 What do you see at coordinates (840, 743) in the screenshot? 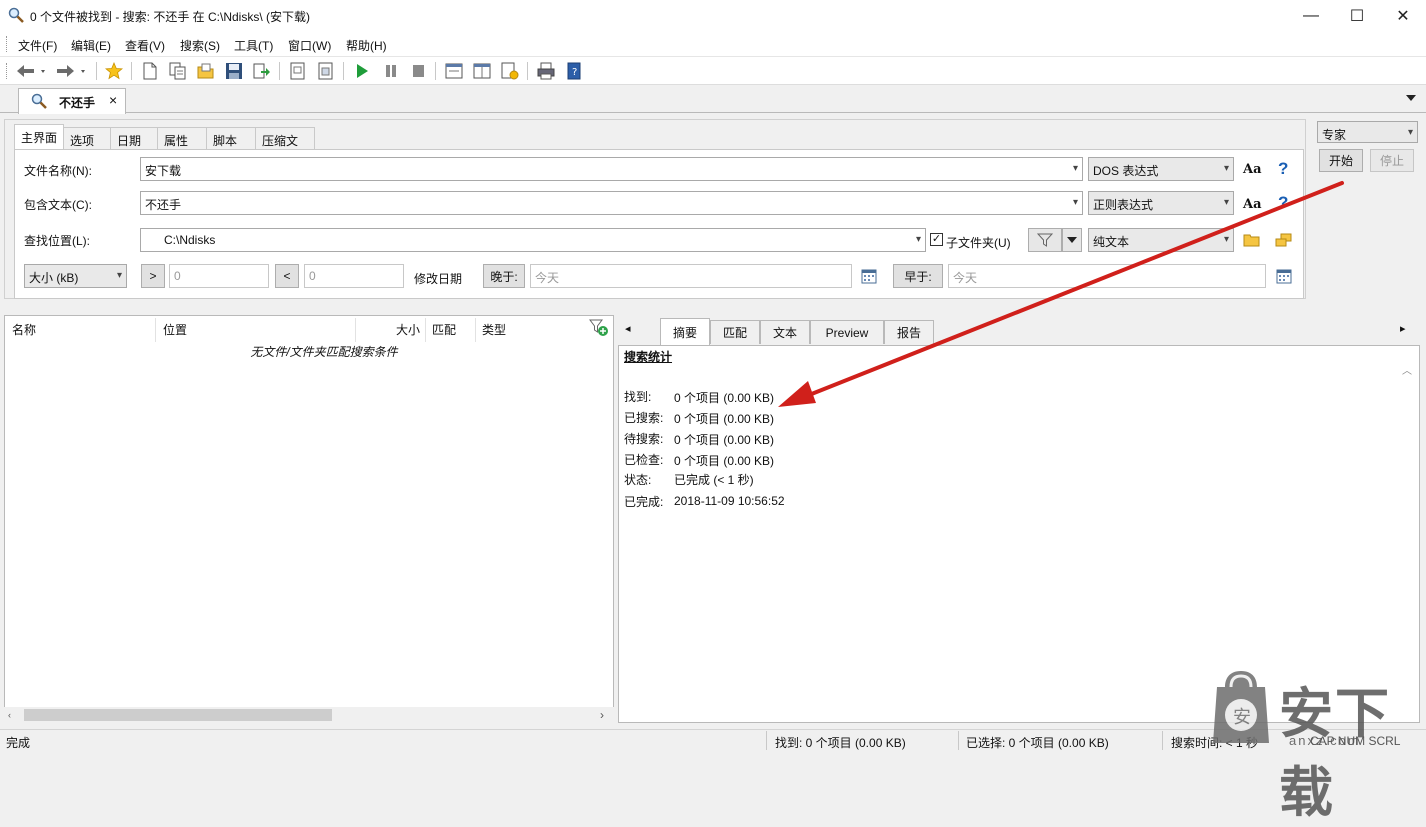
I see `status-found: 找到: 0 个项目 (0.00 KB)` at bounding box center [840, 743].